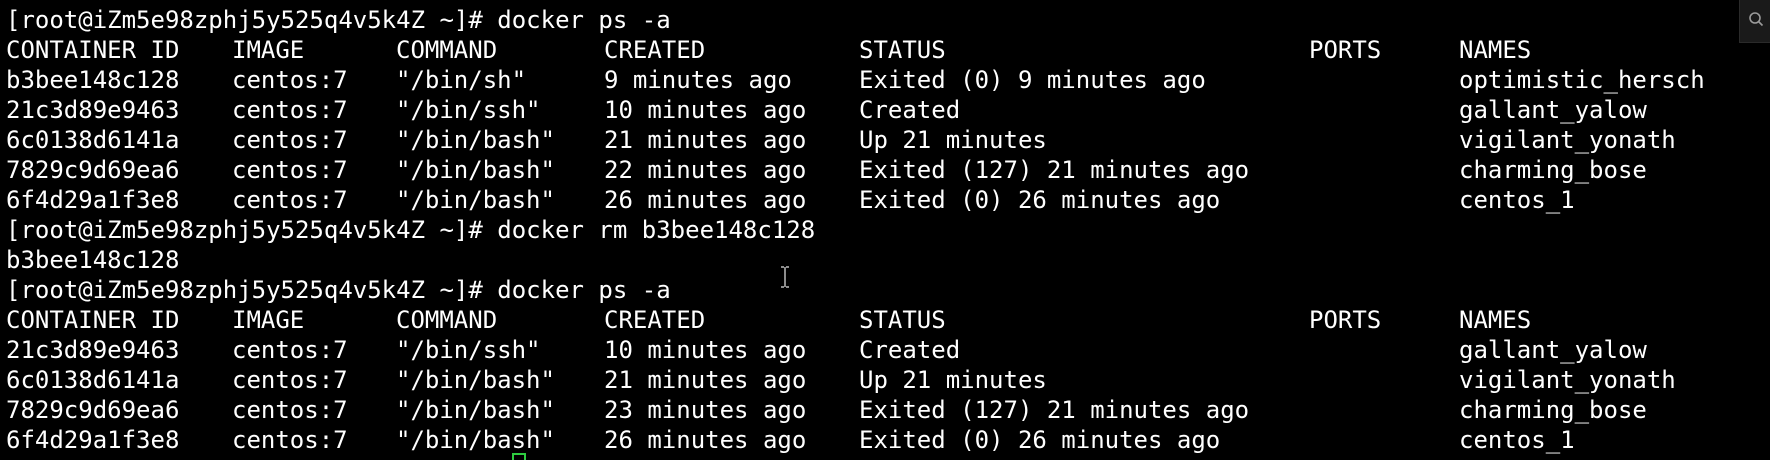 The width and height of the screenshot is (1770, 460). Describe the element at coordinates (785, 277) in the screenshot. I see `text-cursor-icon` at that location.